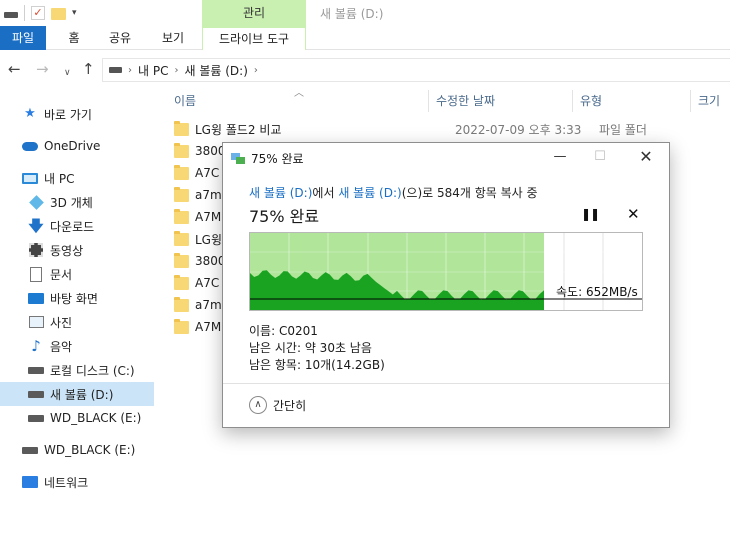 Image resolution: width=730 pixels, height=534 pixels. I want to click on breadcrumb-this-pc: 내 PC, so click(153, 70).